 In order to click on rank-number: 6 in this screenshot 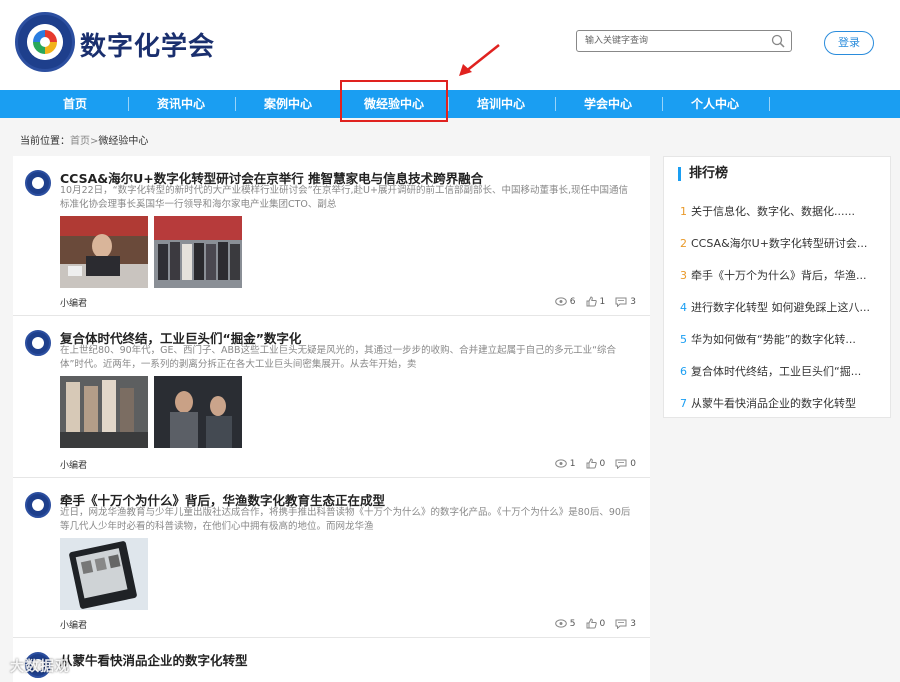, I will do `click(683, 371)`.